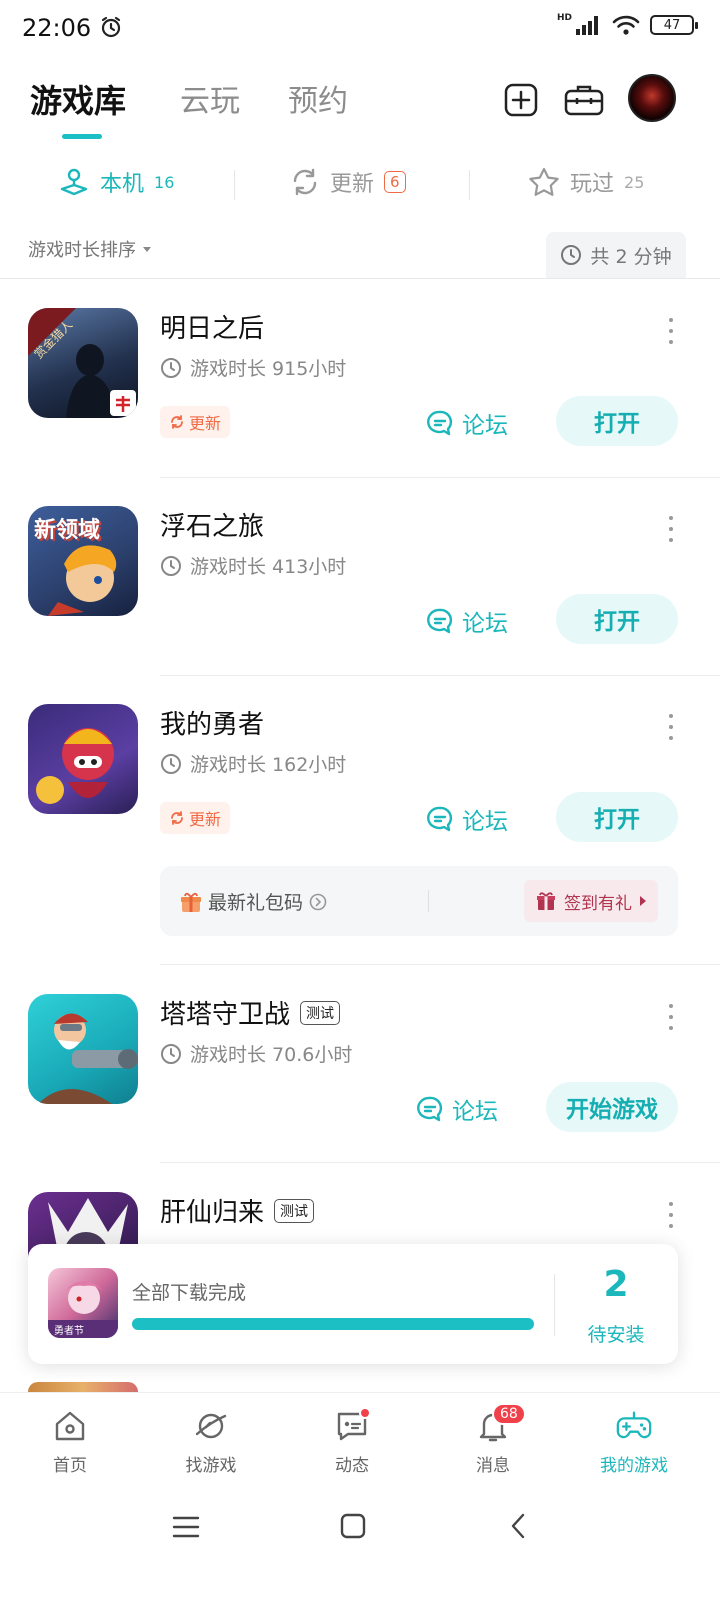 The height and width of the screenshot is (1601, 720). I want to click on back-icon, so click(518, 1526).